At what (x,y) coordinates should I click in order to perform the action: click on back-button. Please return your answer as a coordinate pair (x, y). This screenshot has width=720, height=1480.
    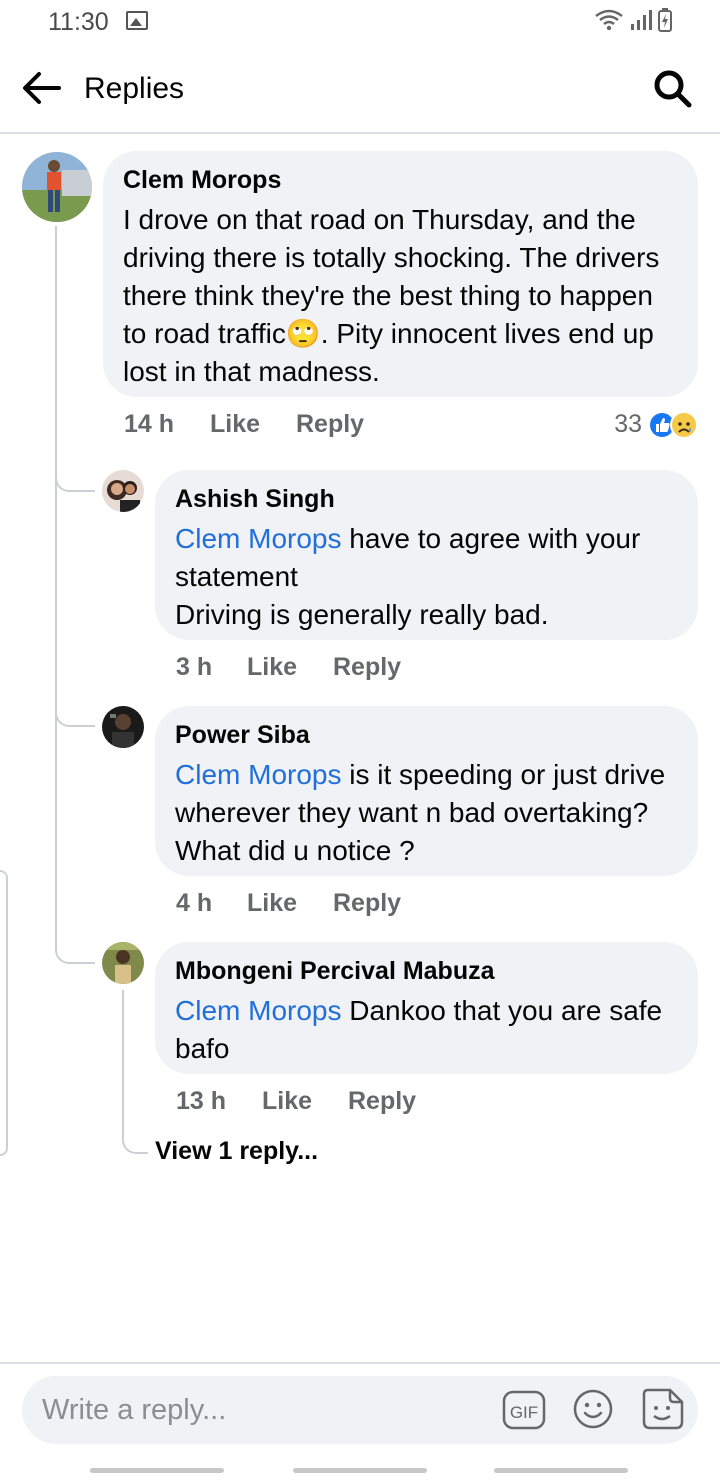
    Looking at the image, I should click on (41, 88).